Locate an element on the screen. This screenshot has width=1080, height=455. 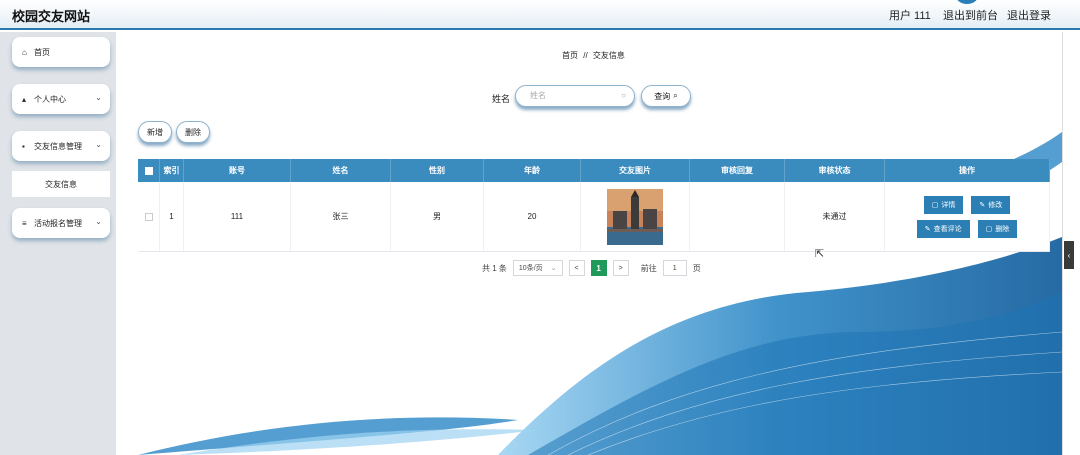
cell-photo is located at coordinates (635, 216).